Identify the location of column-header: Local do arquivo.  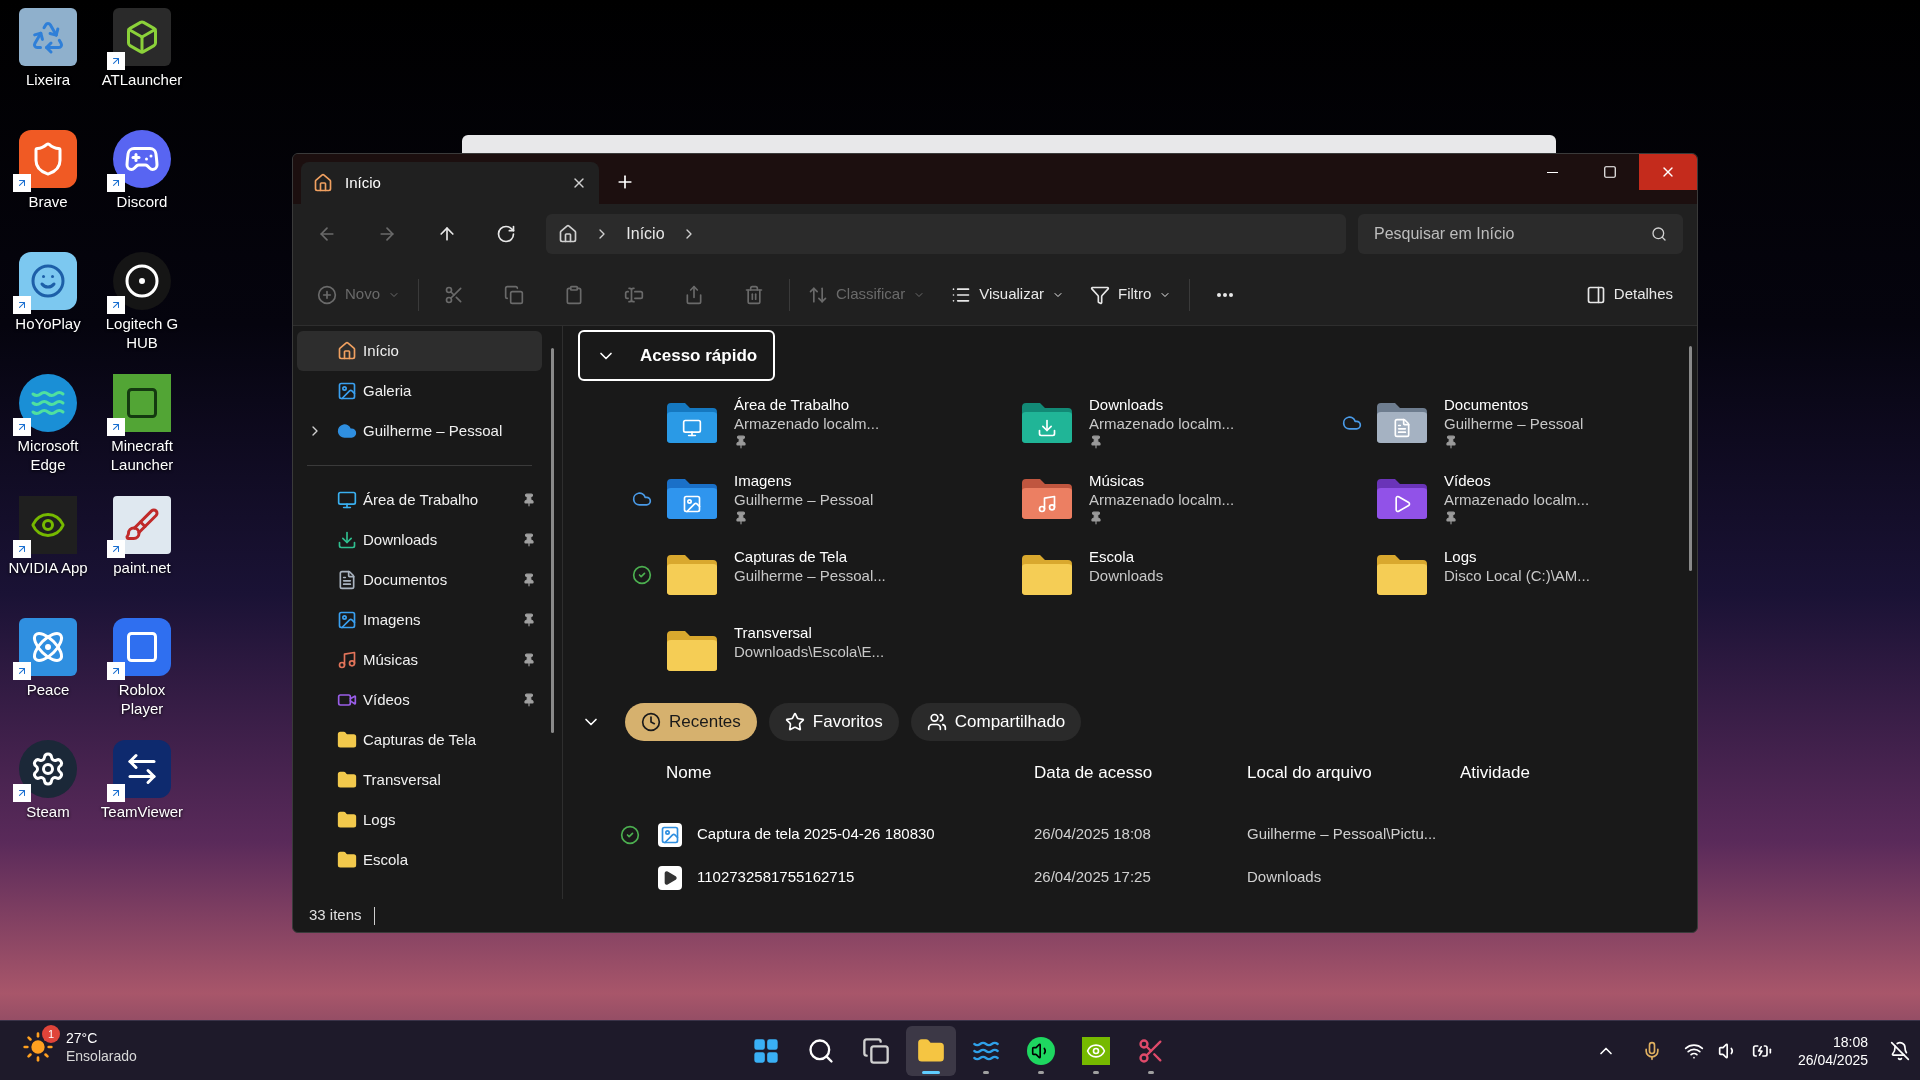
(1353, 773).